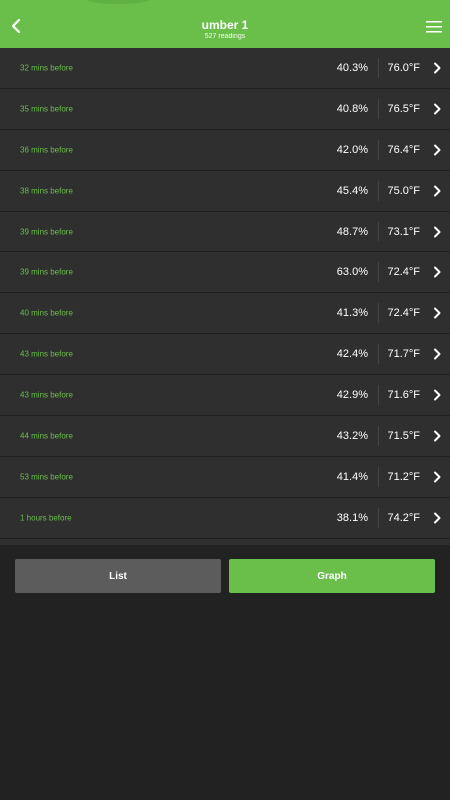  Describe the element at coordinates (352, 395) in the screenshot. I see `reading-humidity: 42.9%` at that location.